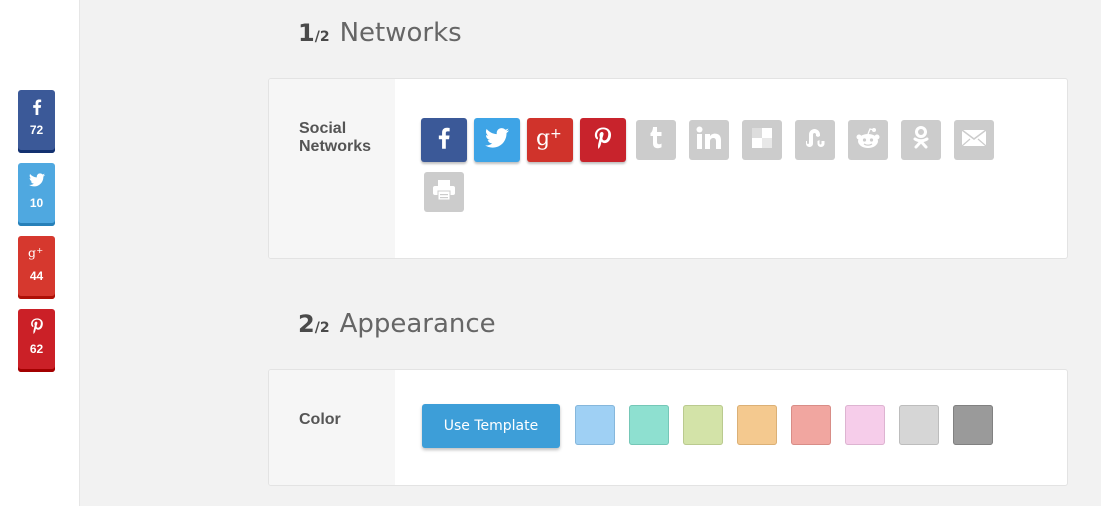  Describe the element at coordinates (36, 121) in the screenshot. I see `floating-facebook-button: 72` at that location.